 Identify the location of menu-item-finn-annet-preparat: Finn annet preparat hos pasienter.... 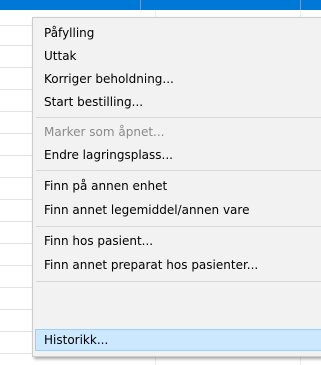
(178, 265).